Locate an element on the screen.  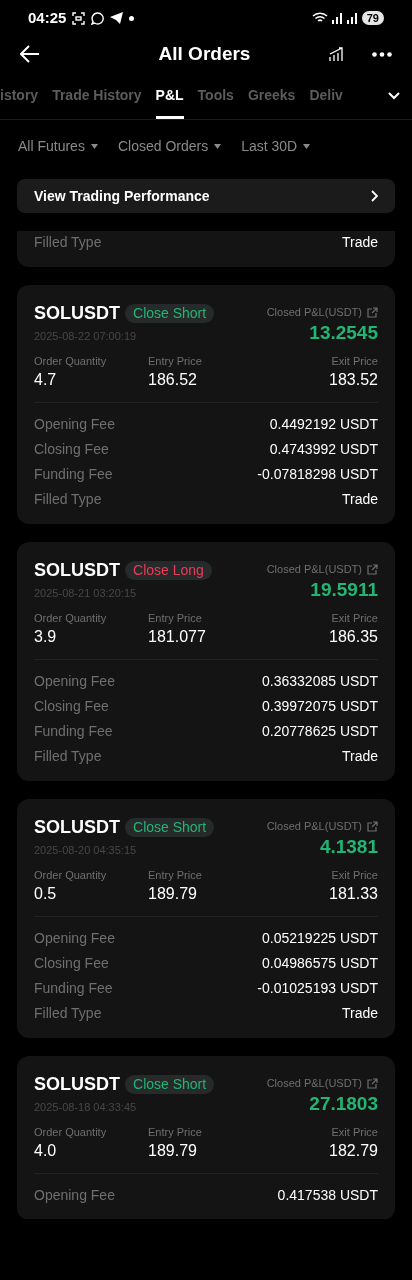
dot-icon is located at coordinates (132, 18).